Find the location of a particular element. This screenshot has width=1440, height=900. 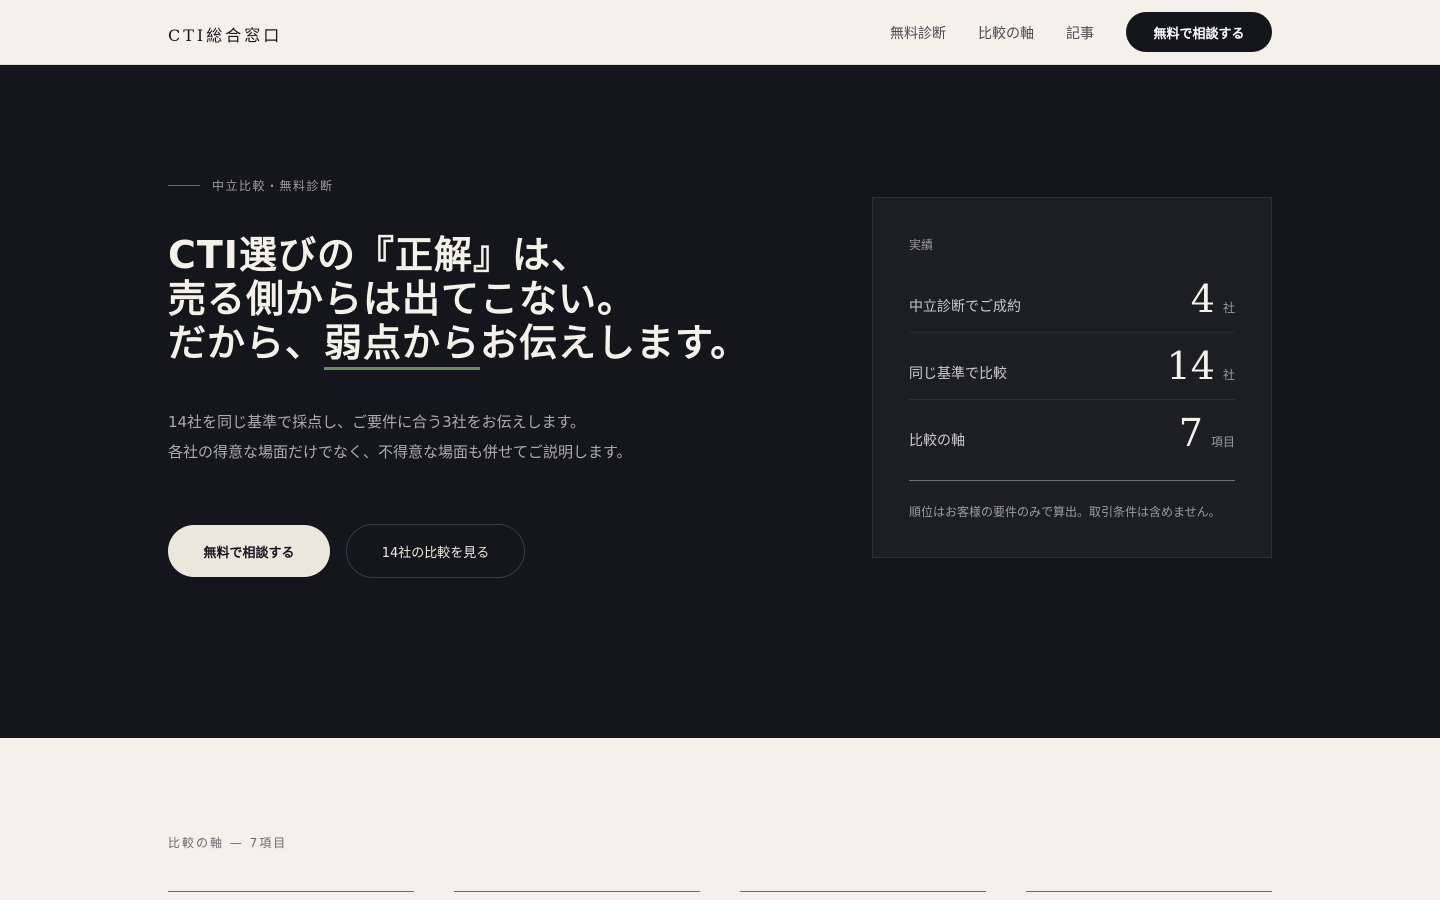

stat-value: 4 社 is located at coordinates (1213, 299).